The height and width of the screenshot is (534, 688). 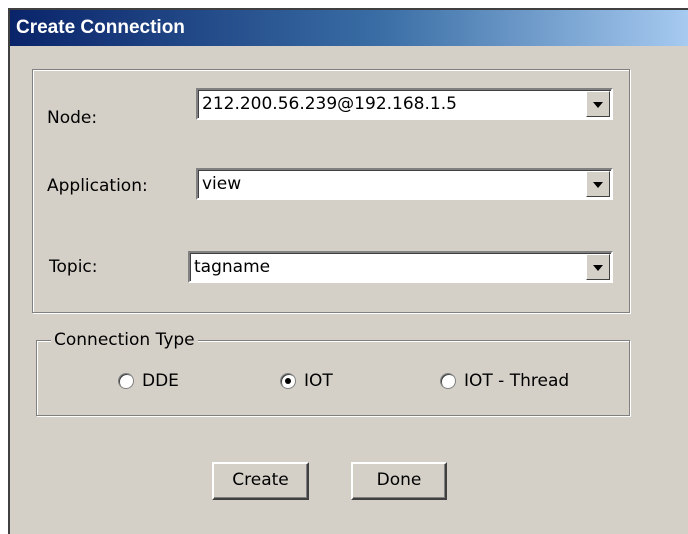 What do you see at coordinates (232, 267) in the screenshot?
I see `topic-value: tagname` at bounding box center [232, 267].